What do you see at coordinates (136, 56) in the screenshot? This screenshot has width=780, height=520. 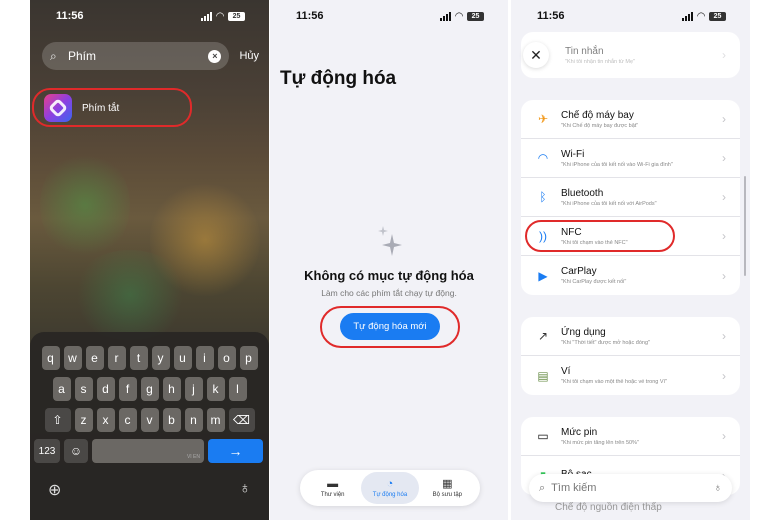 I see `spotlight-search-input: ⌕ Phím ×` at bounding box center [136, 56].